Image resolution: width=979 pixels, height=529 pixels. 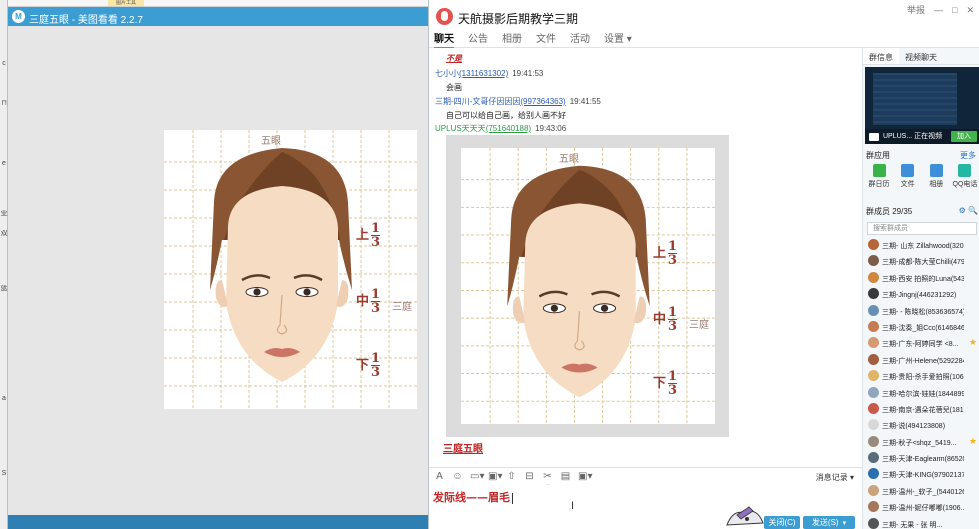 I want to click on app-album: 相册, so click(x=936, y=179).